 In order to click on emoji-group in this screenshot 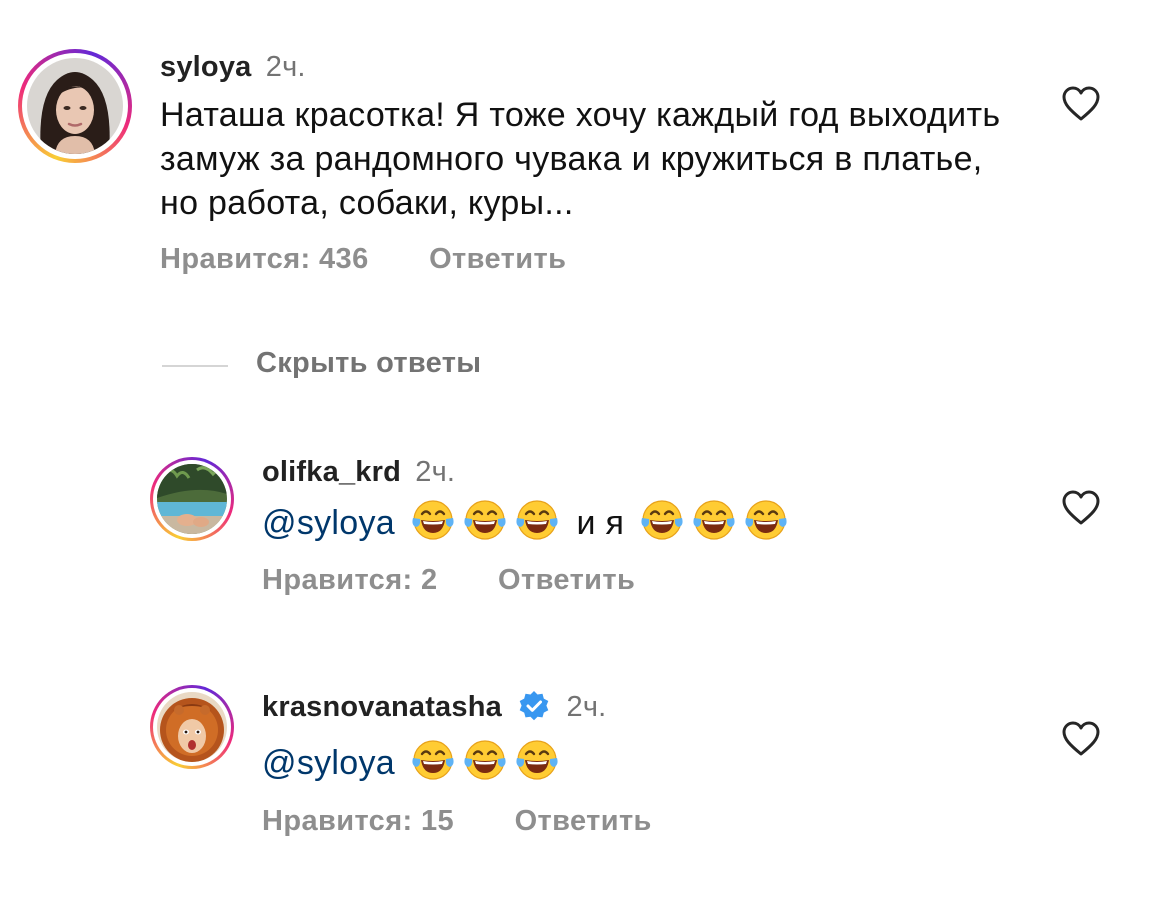, I will do `click(489, 763)`.